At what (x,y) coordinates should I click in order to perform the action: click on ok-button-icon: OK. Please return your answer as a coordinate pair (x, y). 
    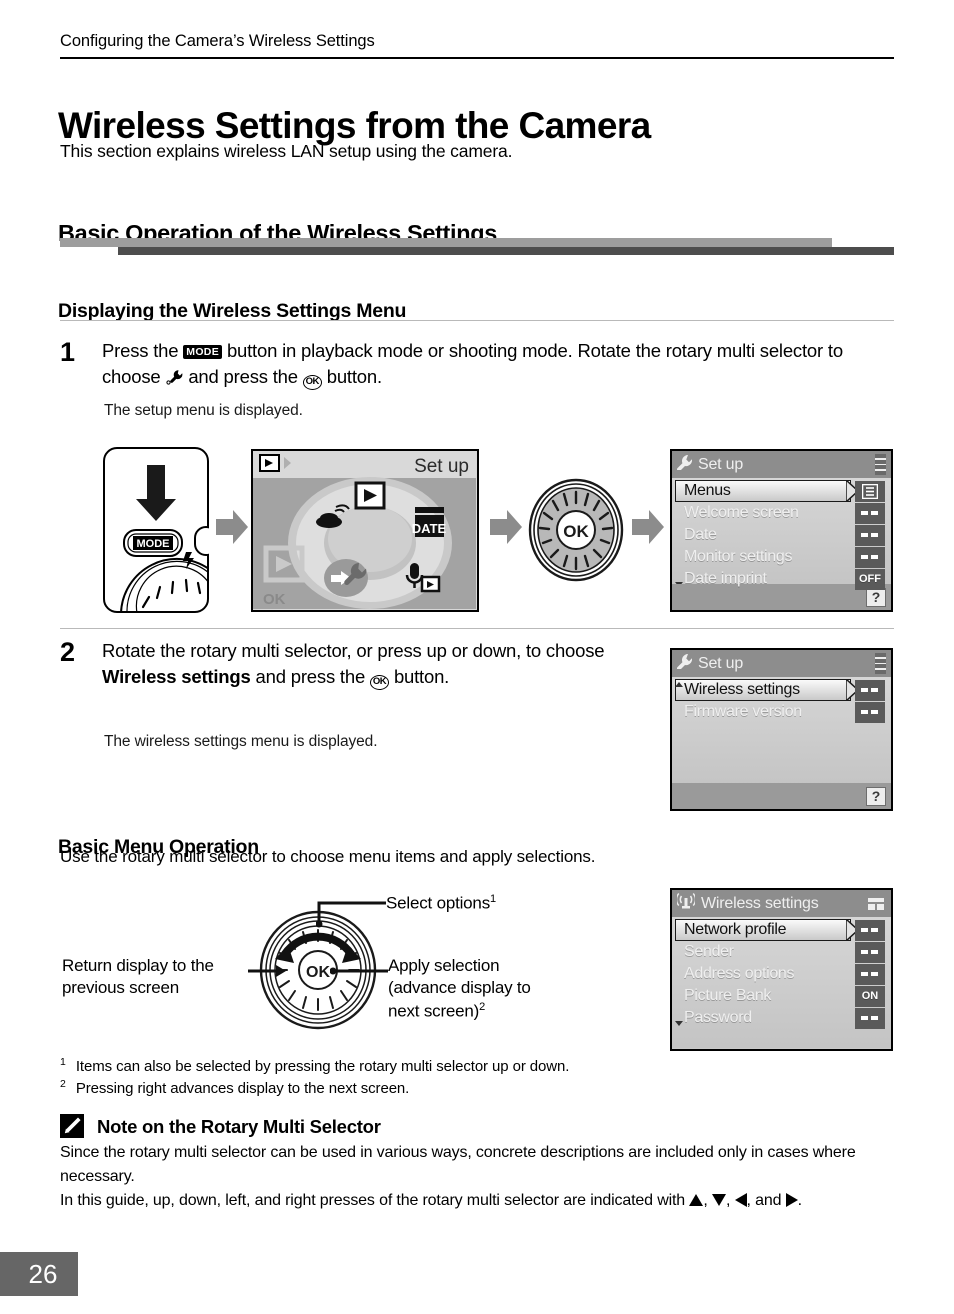
    Looking at the image, I should click on (312, 383).